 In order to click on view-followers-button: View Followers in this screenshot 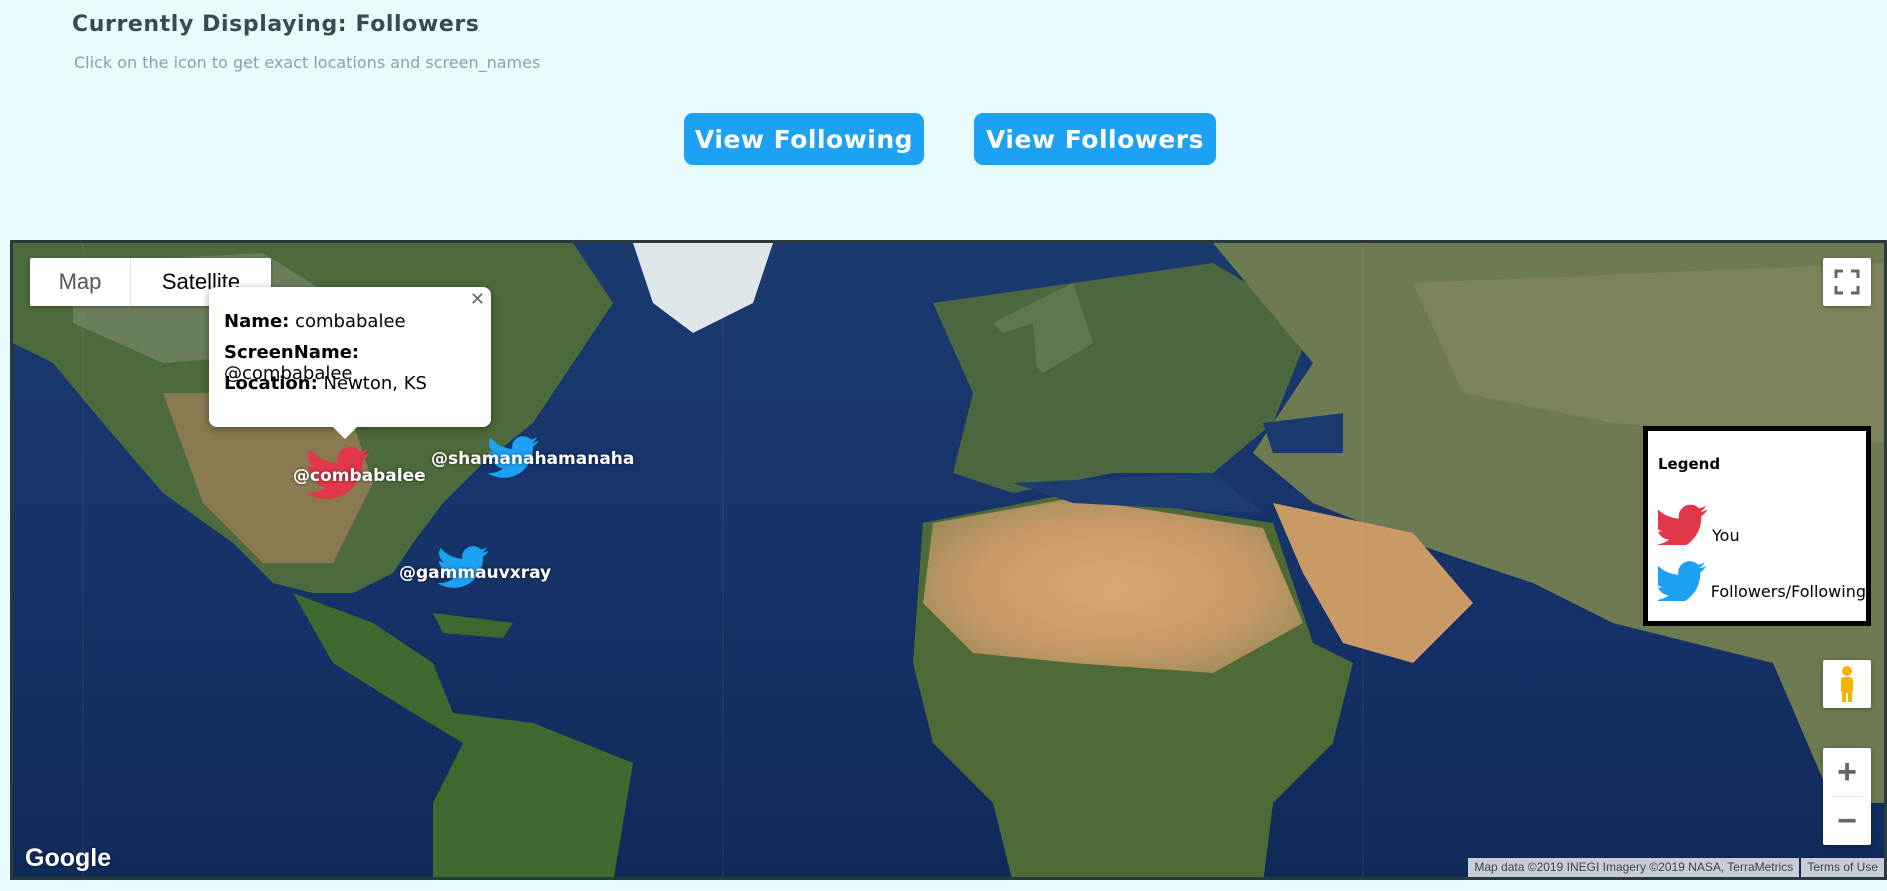, I will do `click(1095, 139)`.